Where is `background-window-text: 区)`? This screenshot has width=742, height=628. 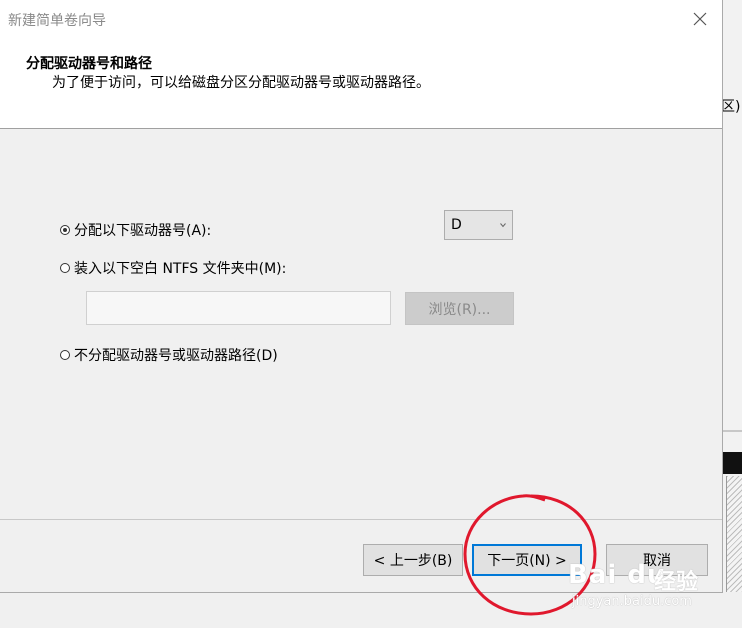
background-window-text: 区) is located at coordinates (731, 107).